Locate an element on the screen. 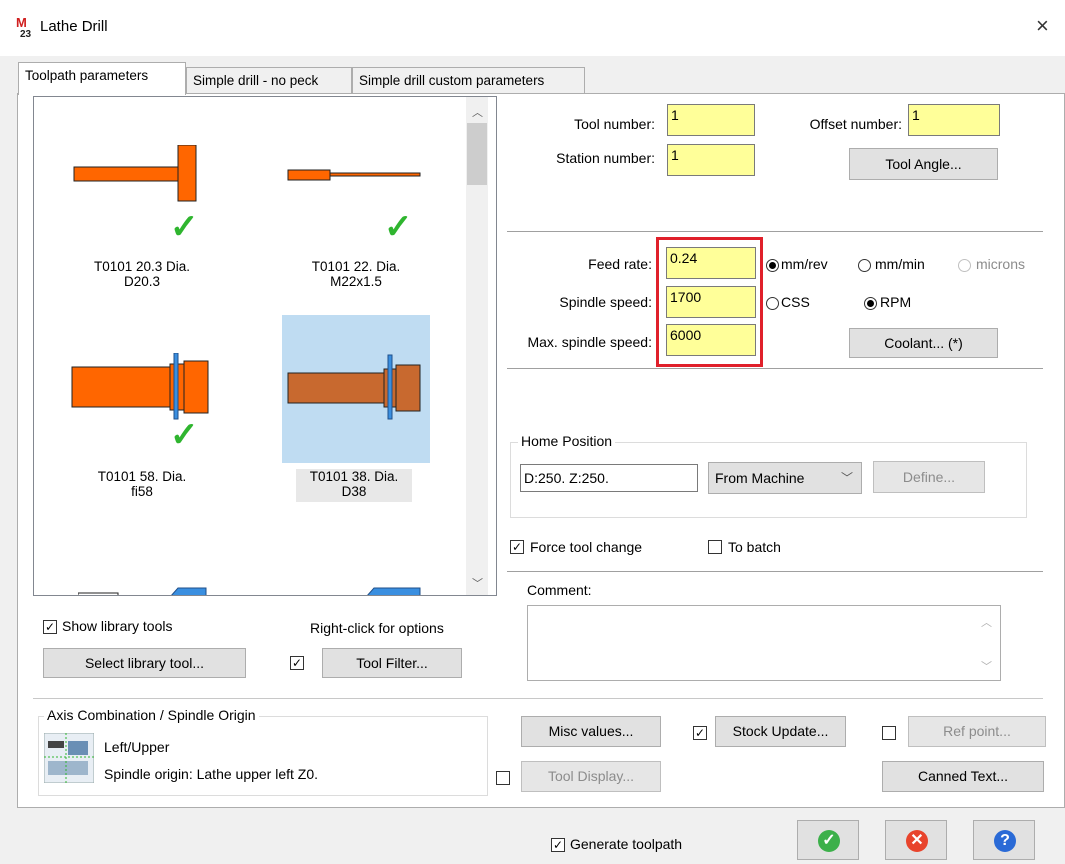  tool-label-4: T0101 38. Dia. D38 is located at coordinates (354, 485).